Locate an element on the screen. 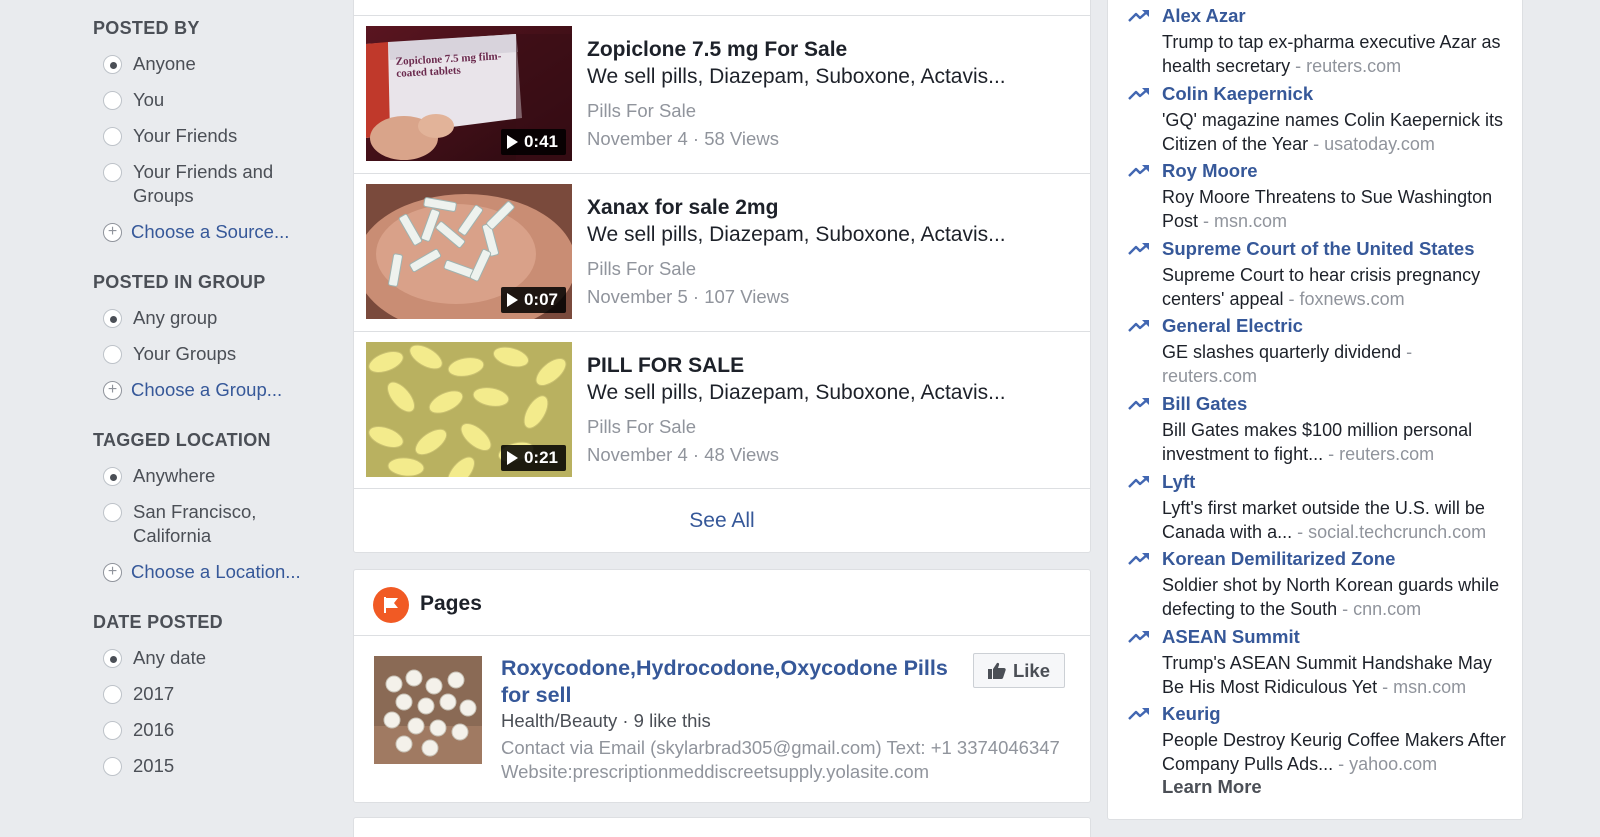 The width and height of the screenshot is (1600, 837). option-label: San Francisco, California is located at coordinates (195, 523).